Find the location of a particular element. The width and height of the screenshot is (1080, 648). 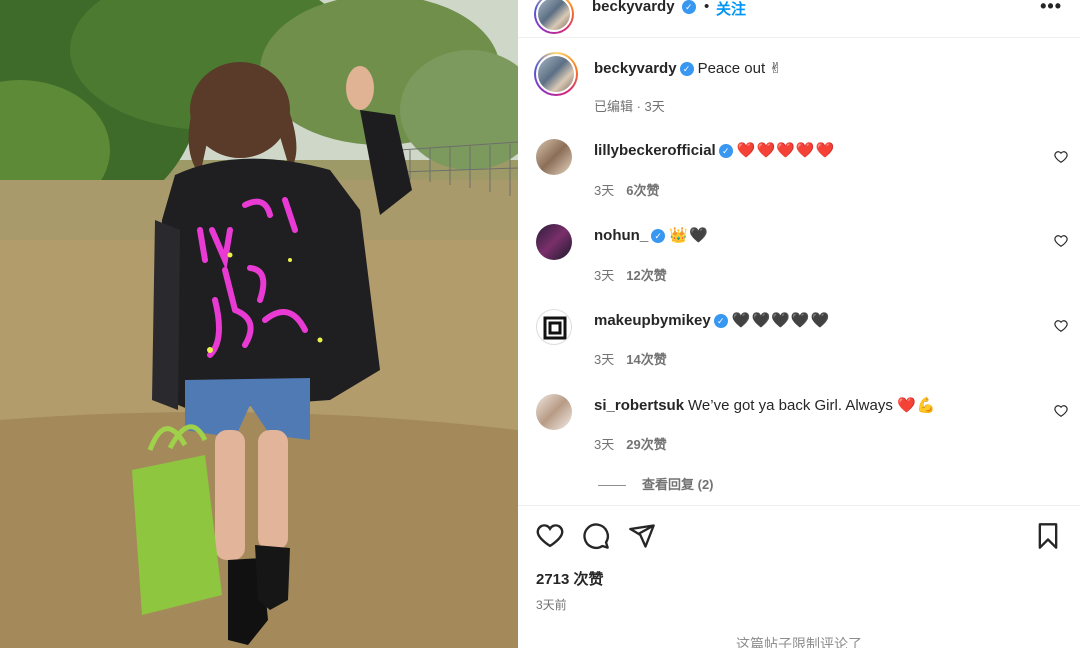

comment-emoji: ❤️❤️❤️❤️❤️ is located at coordinates (786, 150).